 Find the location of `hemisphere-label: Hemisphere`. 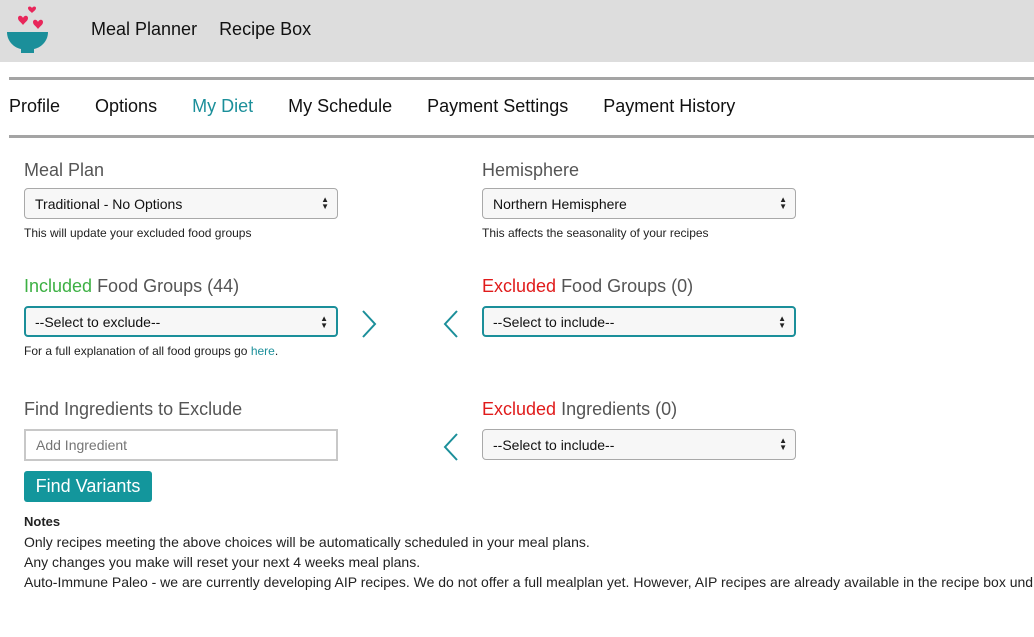

hemisphere-label: Hemisphere is located at coordinates (531, 170).